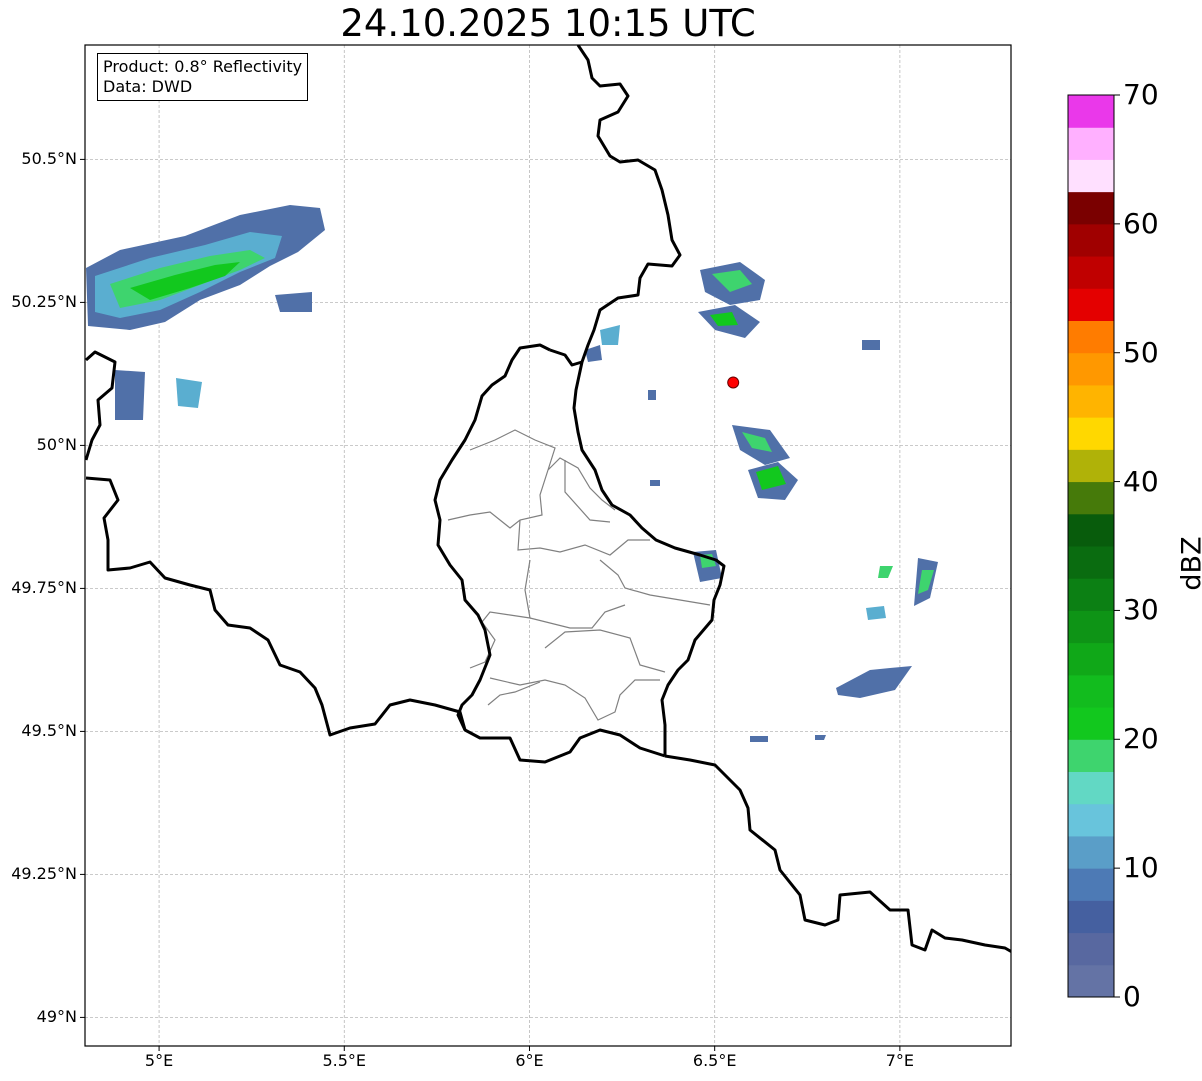 The width and height of the screenshot is (1202, 1081). I want to click on y-tick-label: 49.75°N, so click(44, 588).